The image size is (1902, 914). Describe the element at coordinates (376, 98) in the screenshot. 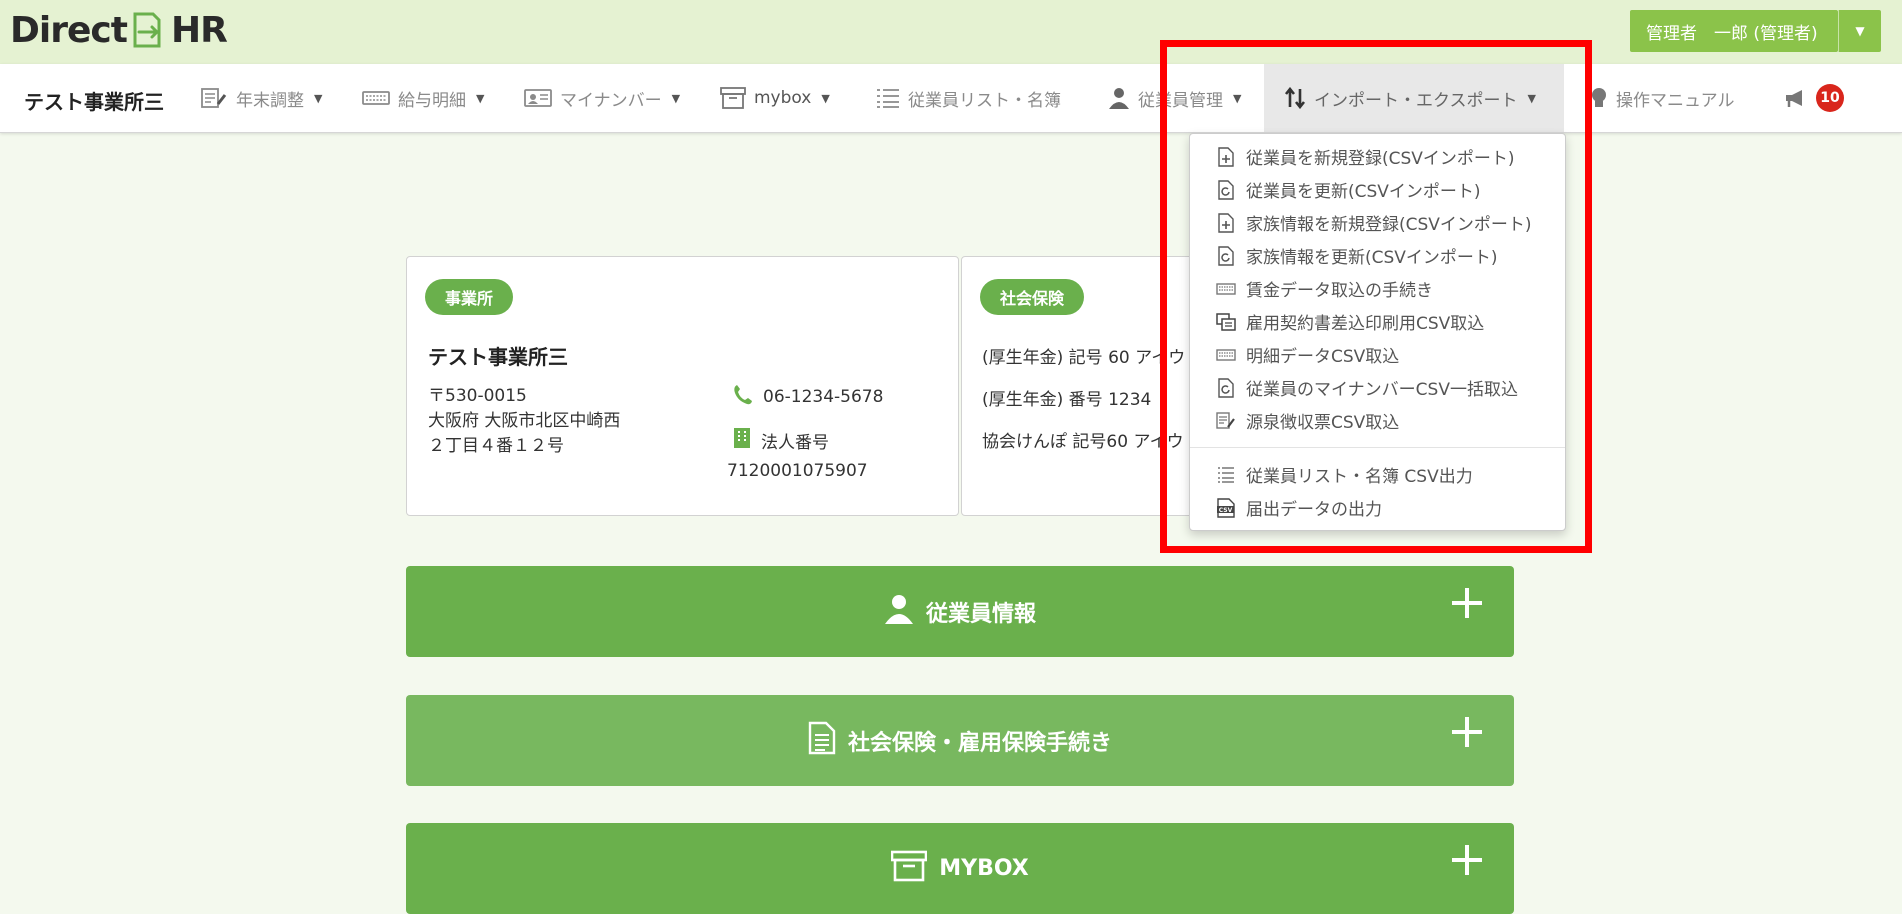

I see `keyboard-icon` at that location.